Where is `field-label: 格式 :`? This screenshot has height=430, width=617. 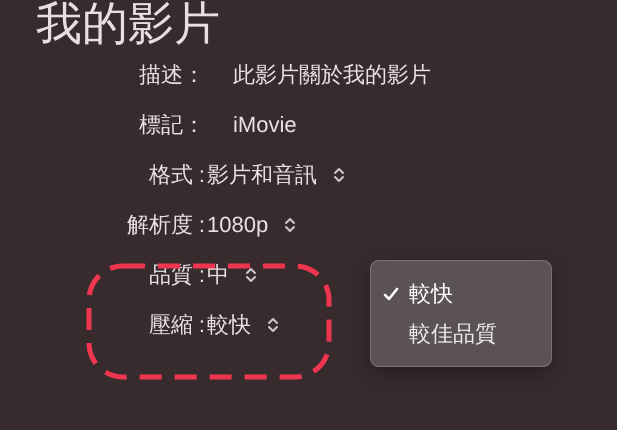
field-label: 格式 : is located at coordinates (176, 175).